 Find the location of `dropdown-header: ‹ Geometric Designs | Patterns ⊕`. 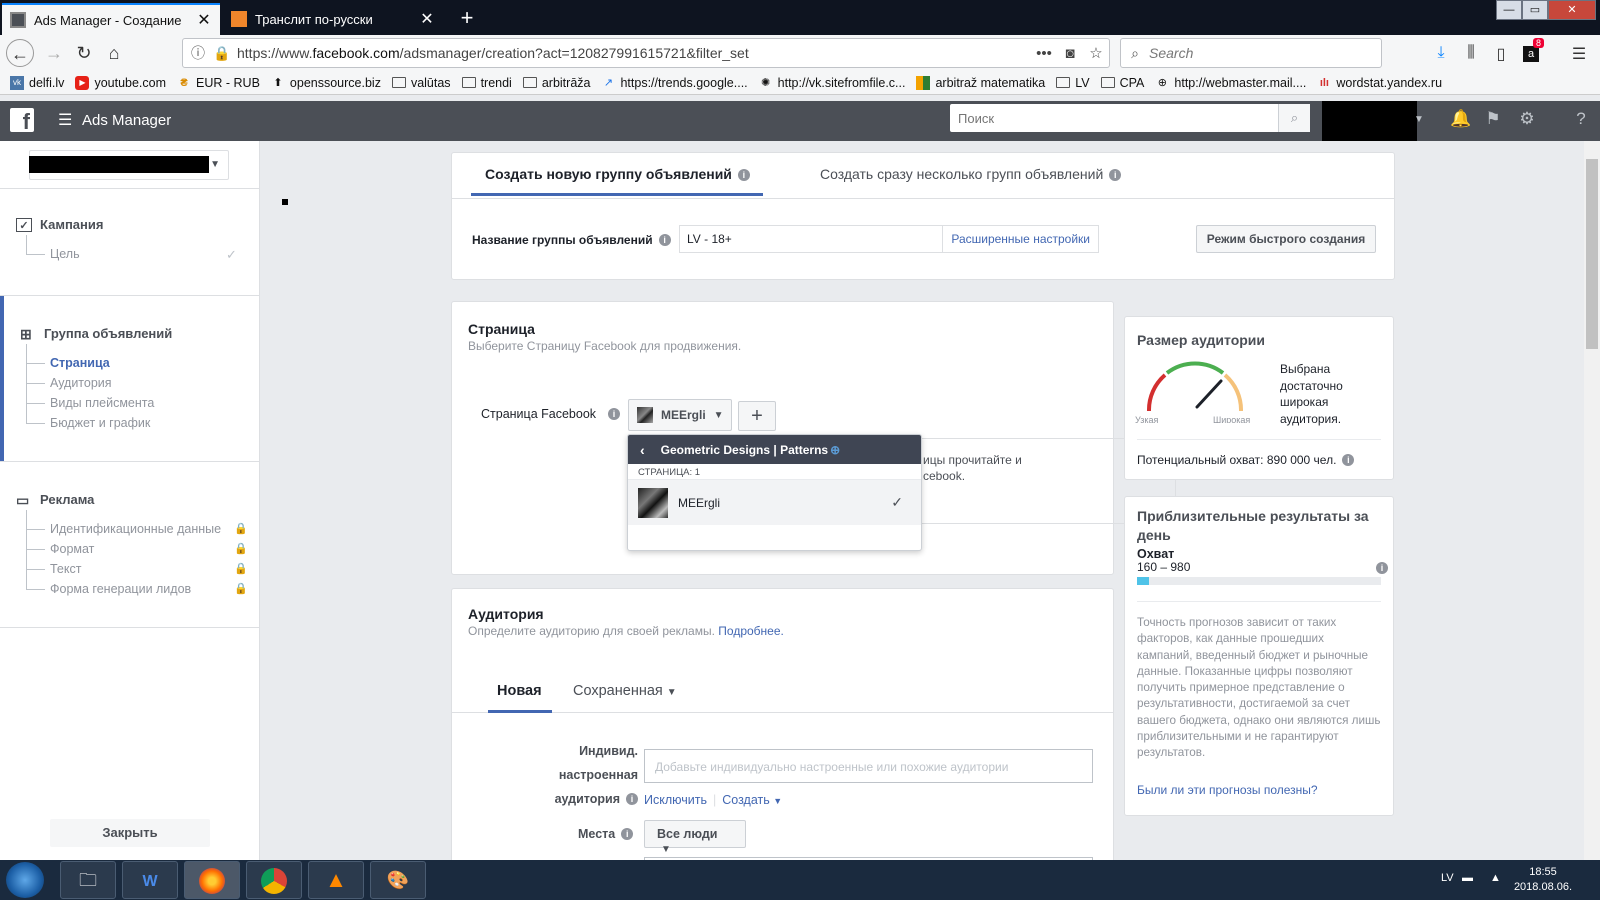

dropdown-header: ‹ Geometric Designs | Patterns ⊕ is located at coordinates (774, 449).